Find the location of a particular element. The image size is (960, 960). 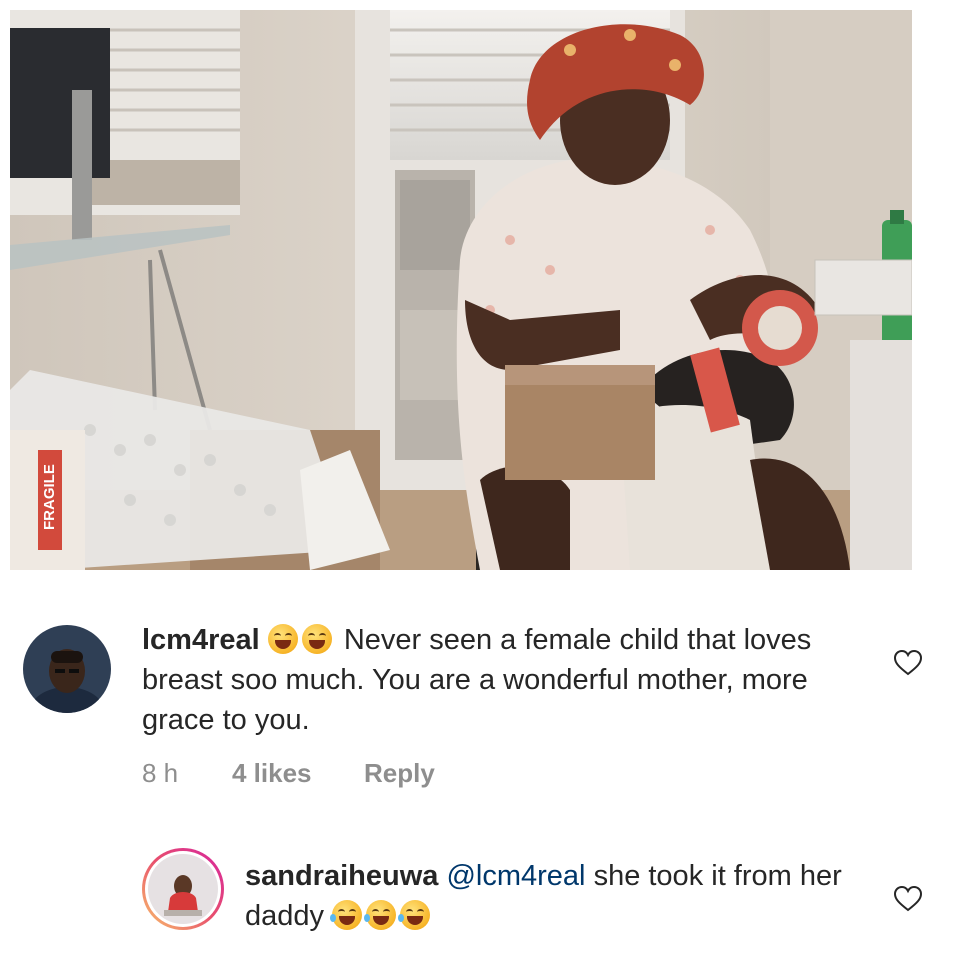

avatar-story-ring is located at coordinates (183, 889).